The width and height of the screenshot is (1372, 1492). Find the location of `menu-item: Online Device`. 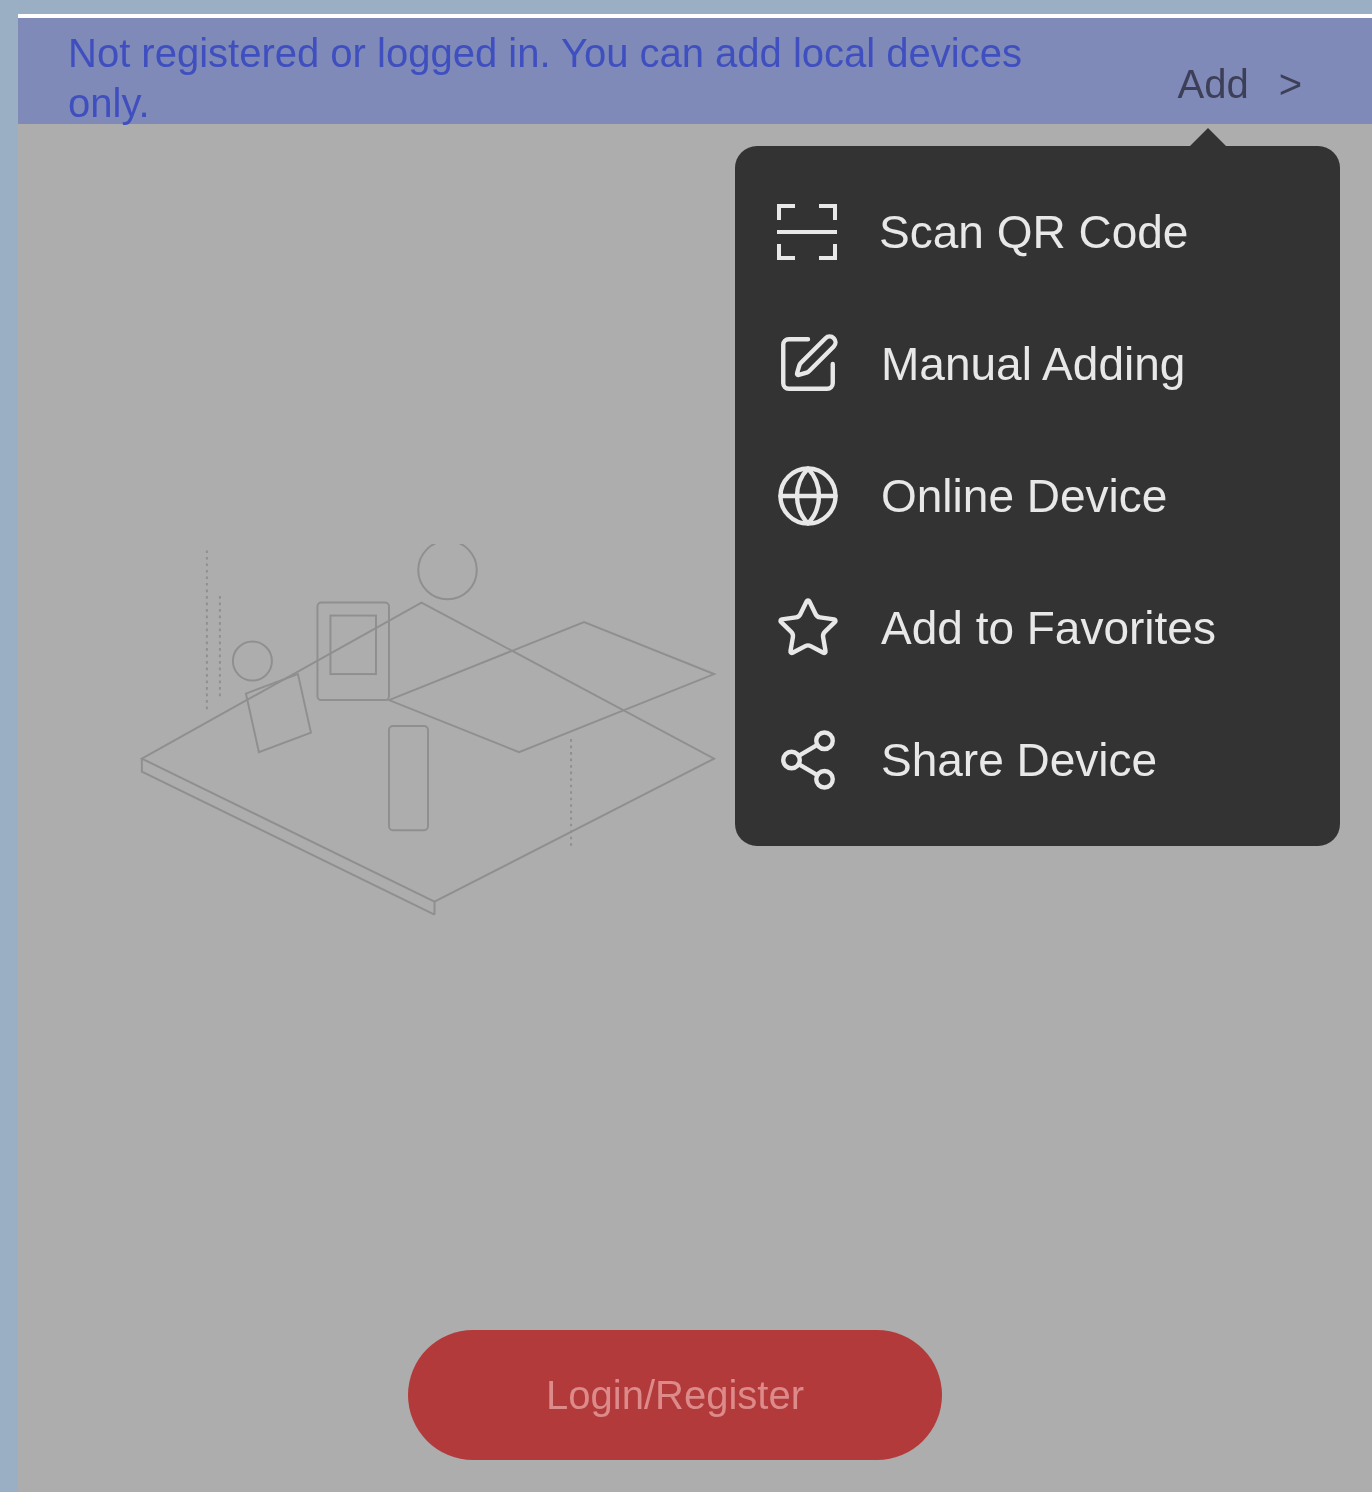

menu-item: Online Device is located at coordinates (1057, 496).